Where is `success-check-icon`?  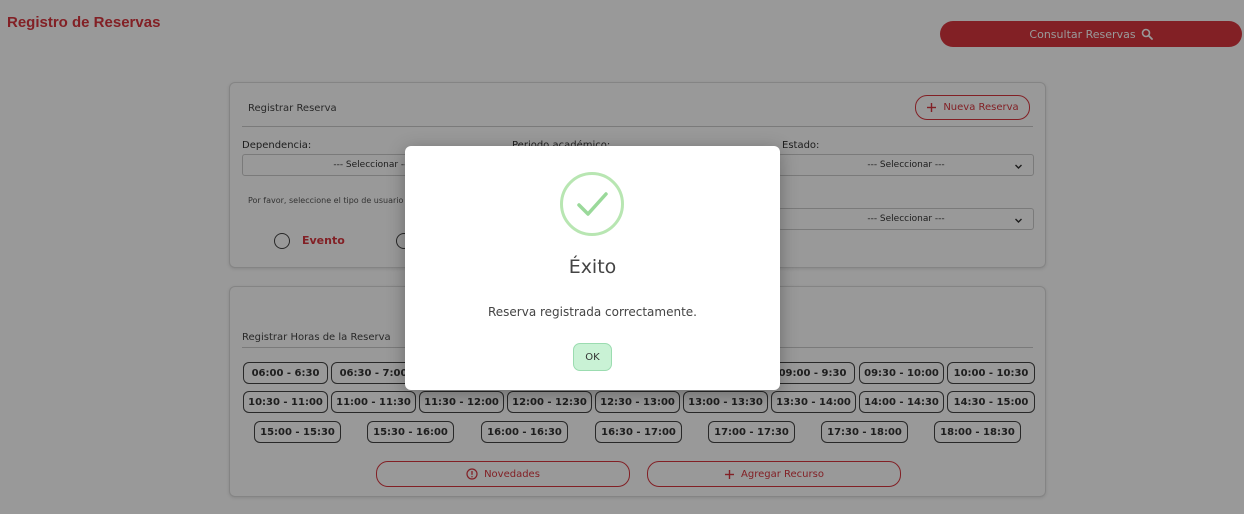 success-check-icon is located at coordinates (592, 204).